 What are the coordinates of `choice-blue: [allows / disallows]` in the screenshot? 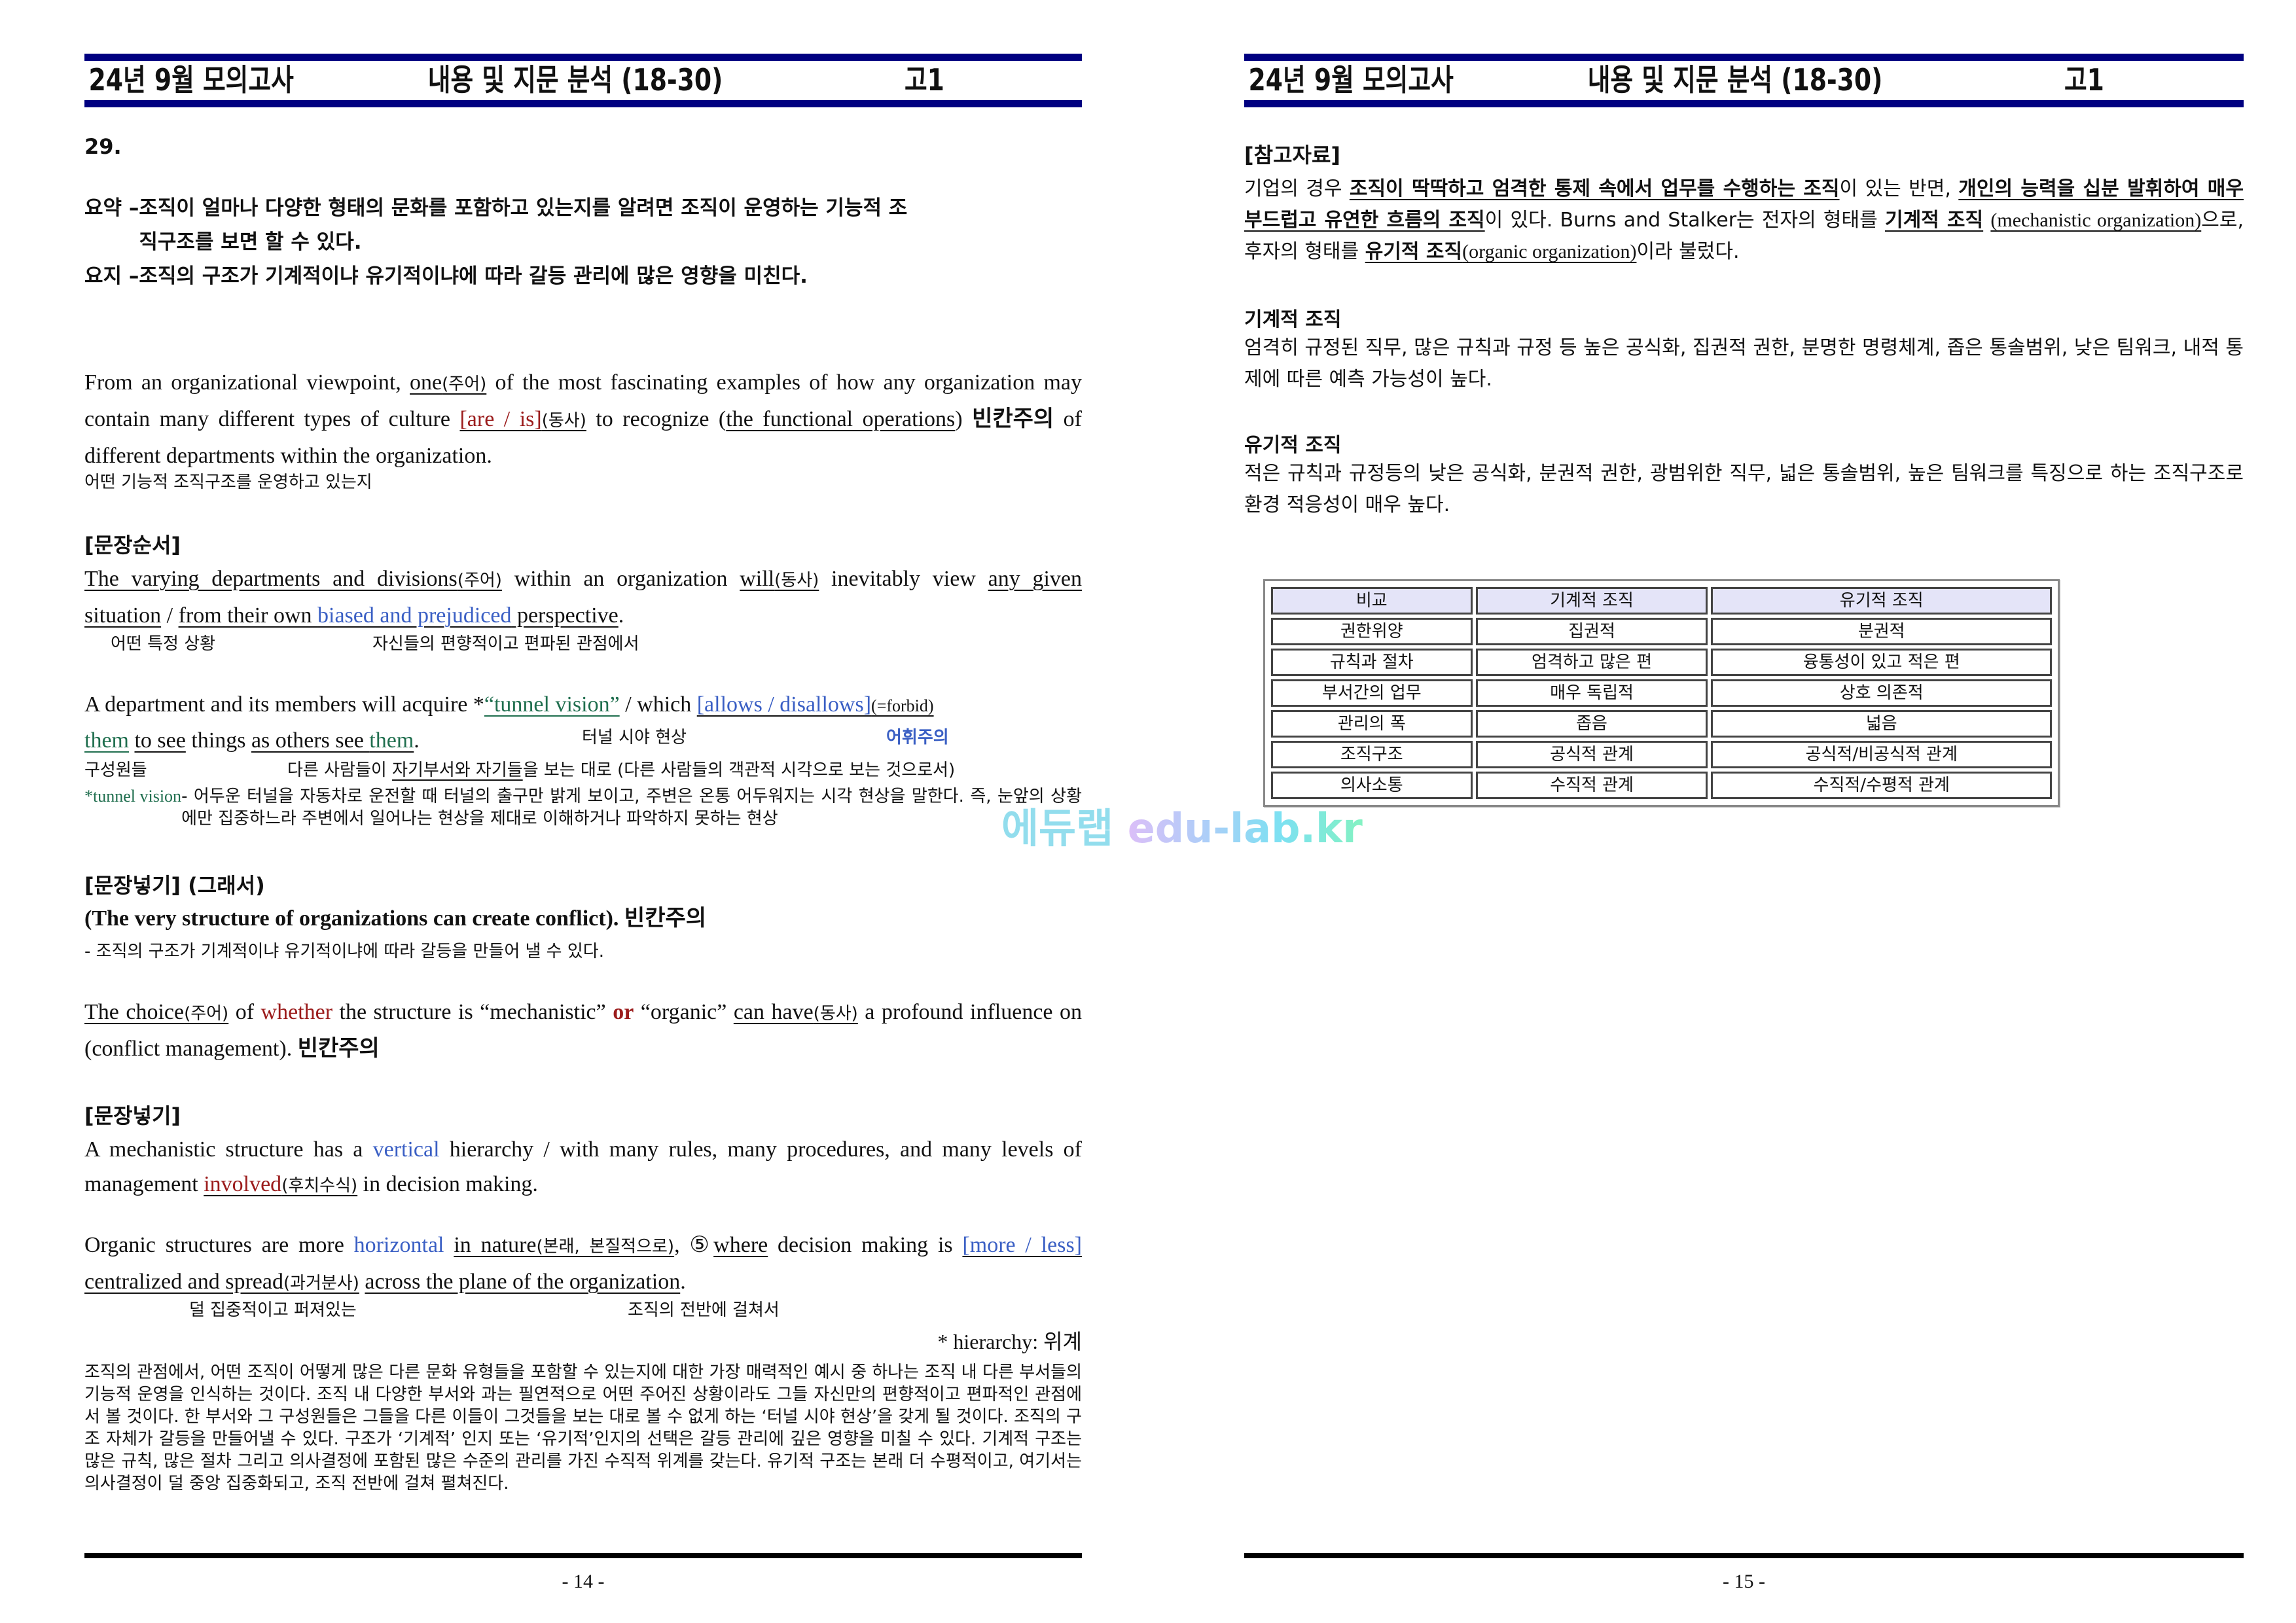 It's located at (784, 704).